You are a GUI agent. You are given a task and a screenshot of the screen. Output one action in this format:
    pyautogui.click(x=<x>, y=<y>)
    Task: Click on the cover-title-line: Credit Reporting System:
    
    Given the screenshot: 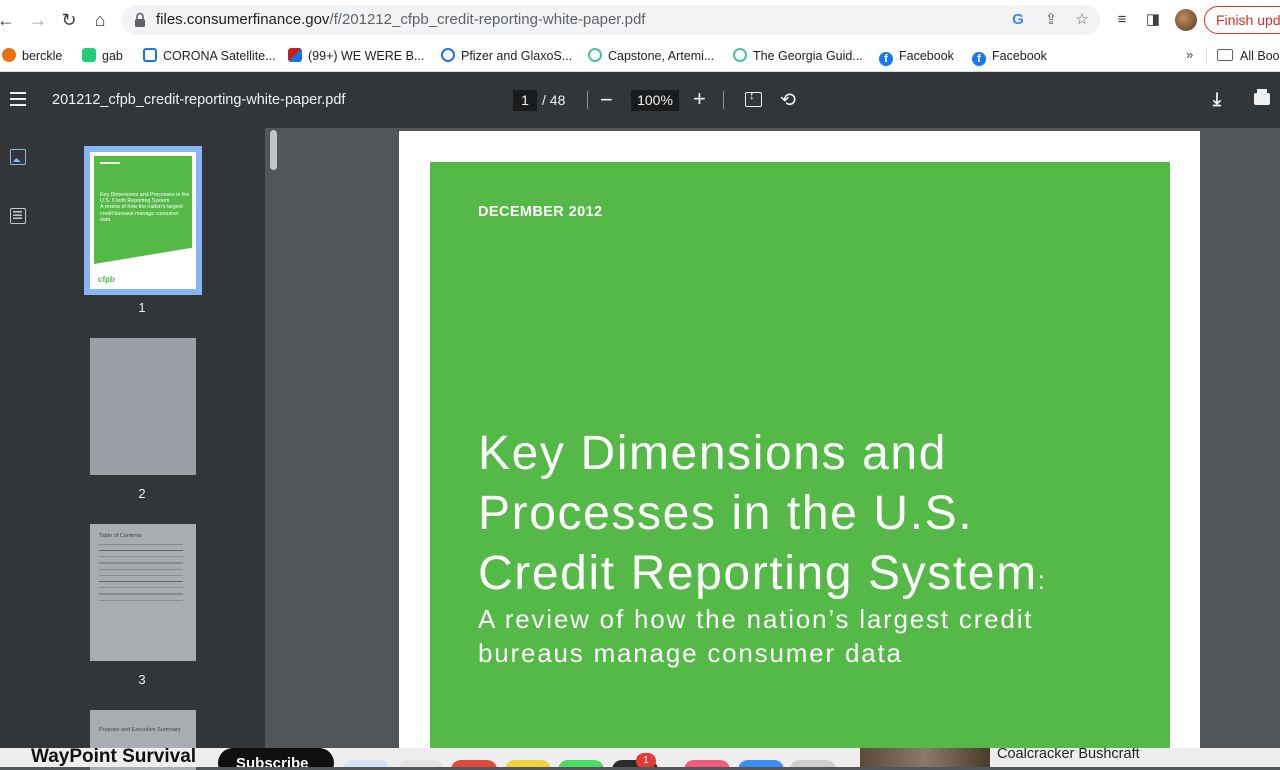 What is the action you would take?
    pyautogui.click(x=762, y=573)
    